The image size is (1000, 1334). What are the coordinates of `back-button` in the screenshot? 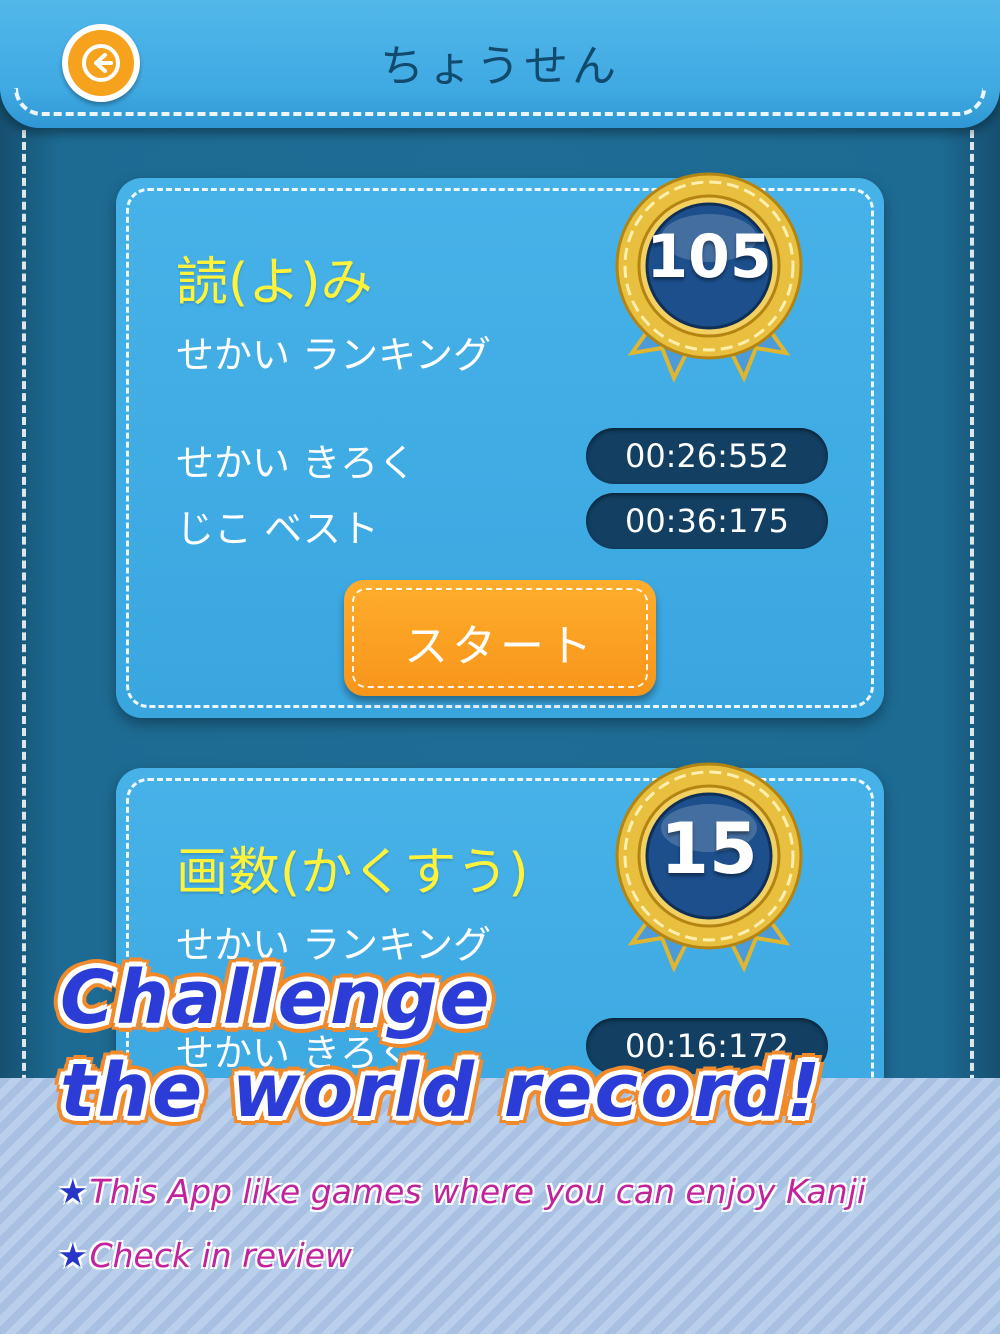 It's located at (101, 63).